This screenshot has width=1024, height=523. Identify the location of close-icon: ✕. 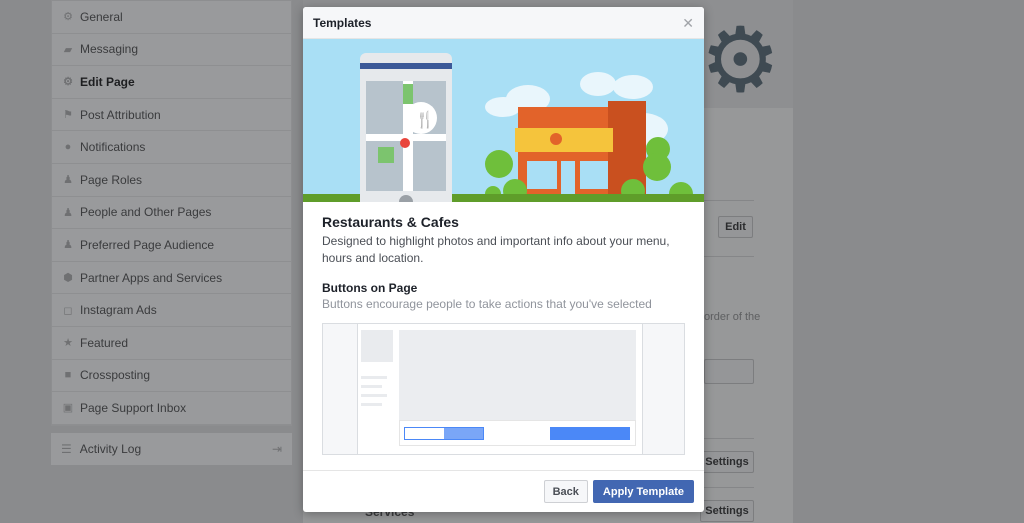
(688, 23).